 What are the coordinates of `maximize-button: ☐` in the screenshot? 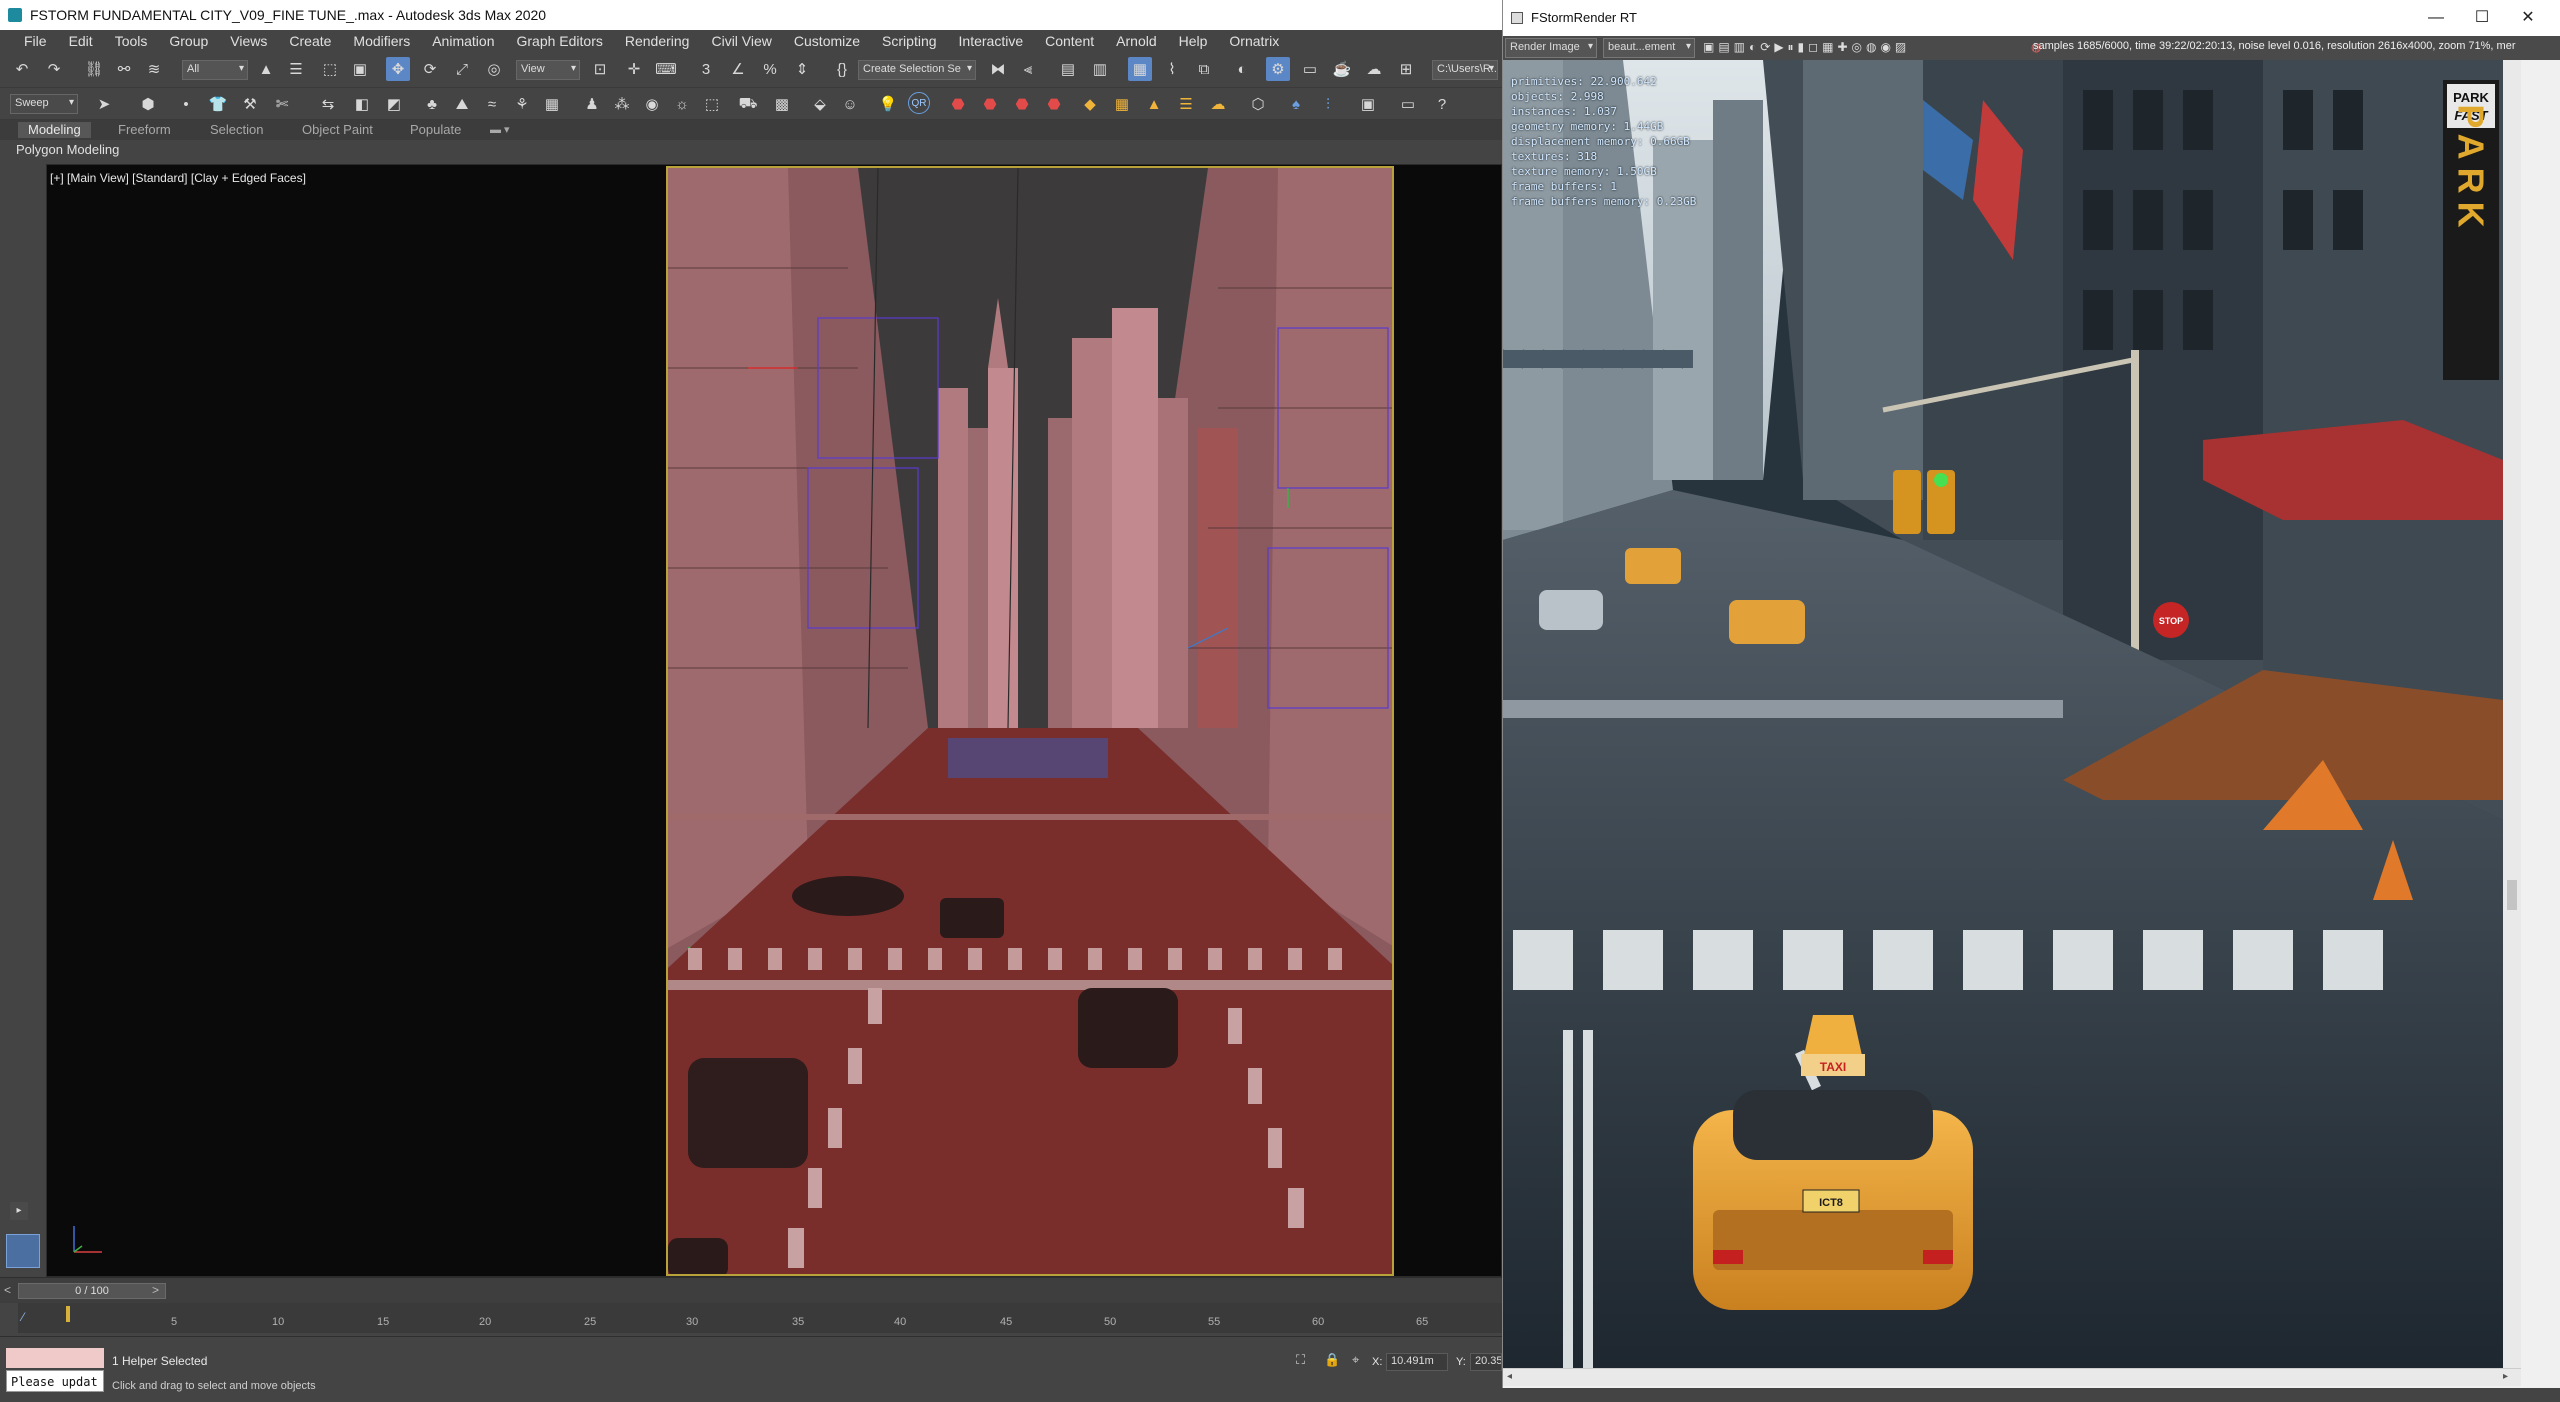 It's located at (2482, 18).